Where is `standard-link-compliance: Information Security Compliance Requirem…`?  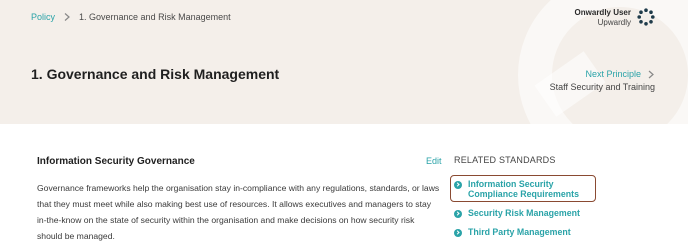 standard-link-compliance: Information Security Compliance Requirem… is located at coordinates (524, 189).